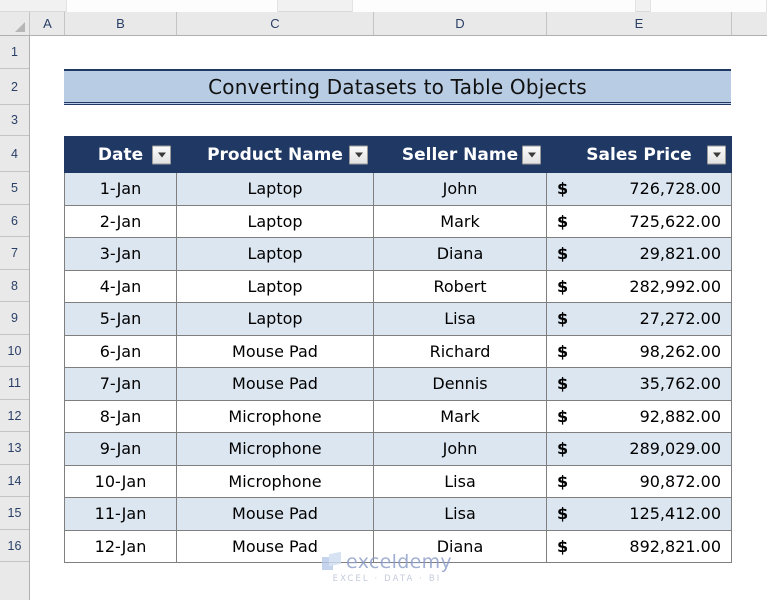  Describe the element at coordinates (14, 546) in the screenshot. I see `row-header-16: 16` at that location.